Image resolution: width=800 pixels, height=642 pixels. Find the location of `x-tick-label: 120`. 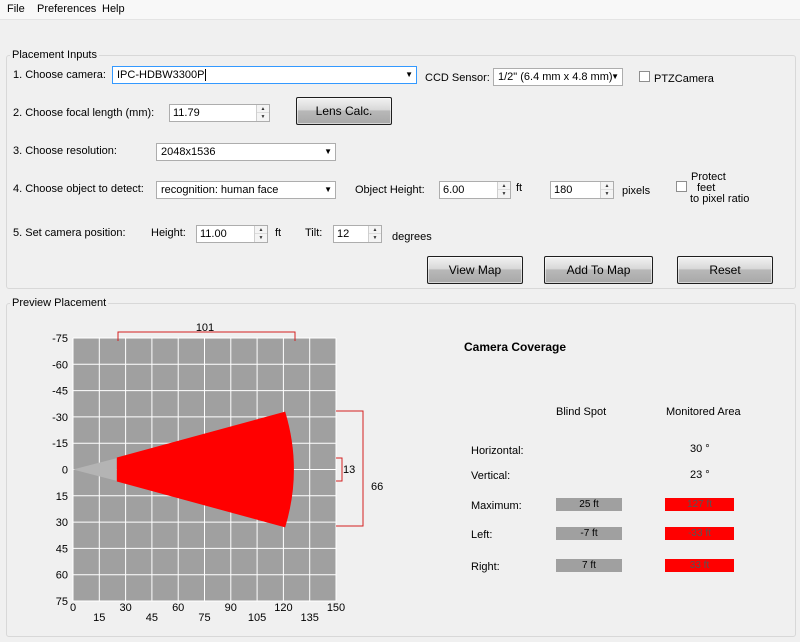

x-tick-label: 120 is located at coordinates (283, 608).